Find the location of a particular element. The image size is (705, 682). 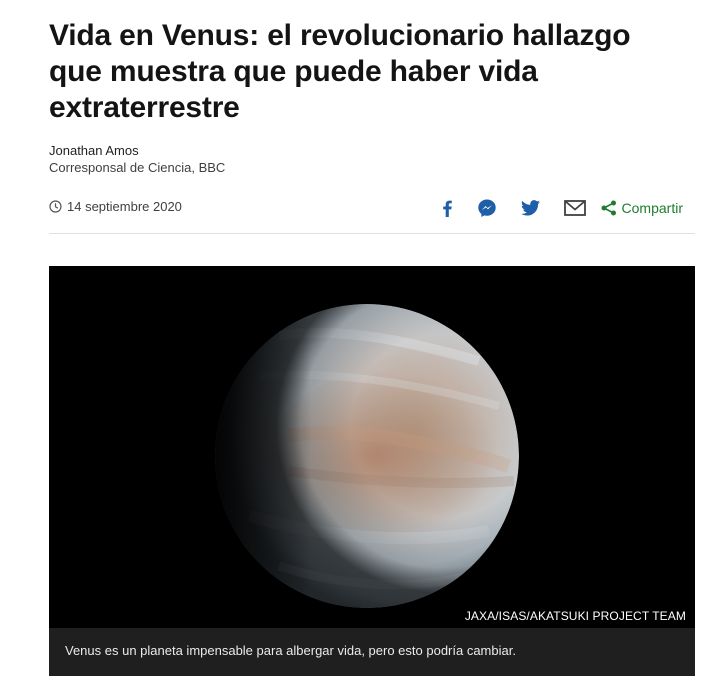

author-name: Jonathan Amos is located at coordinates (137, 151).